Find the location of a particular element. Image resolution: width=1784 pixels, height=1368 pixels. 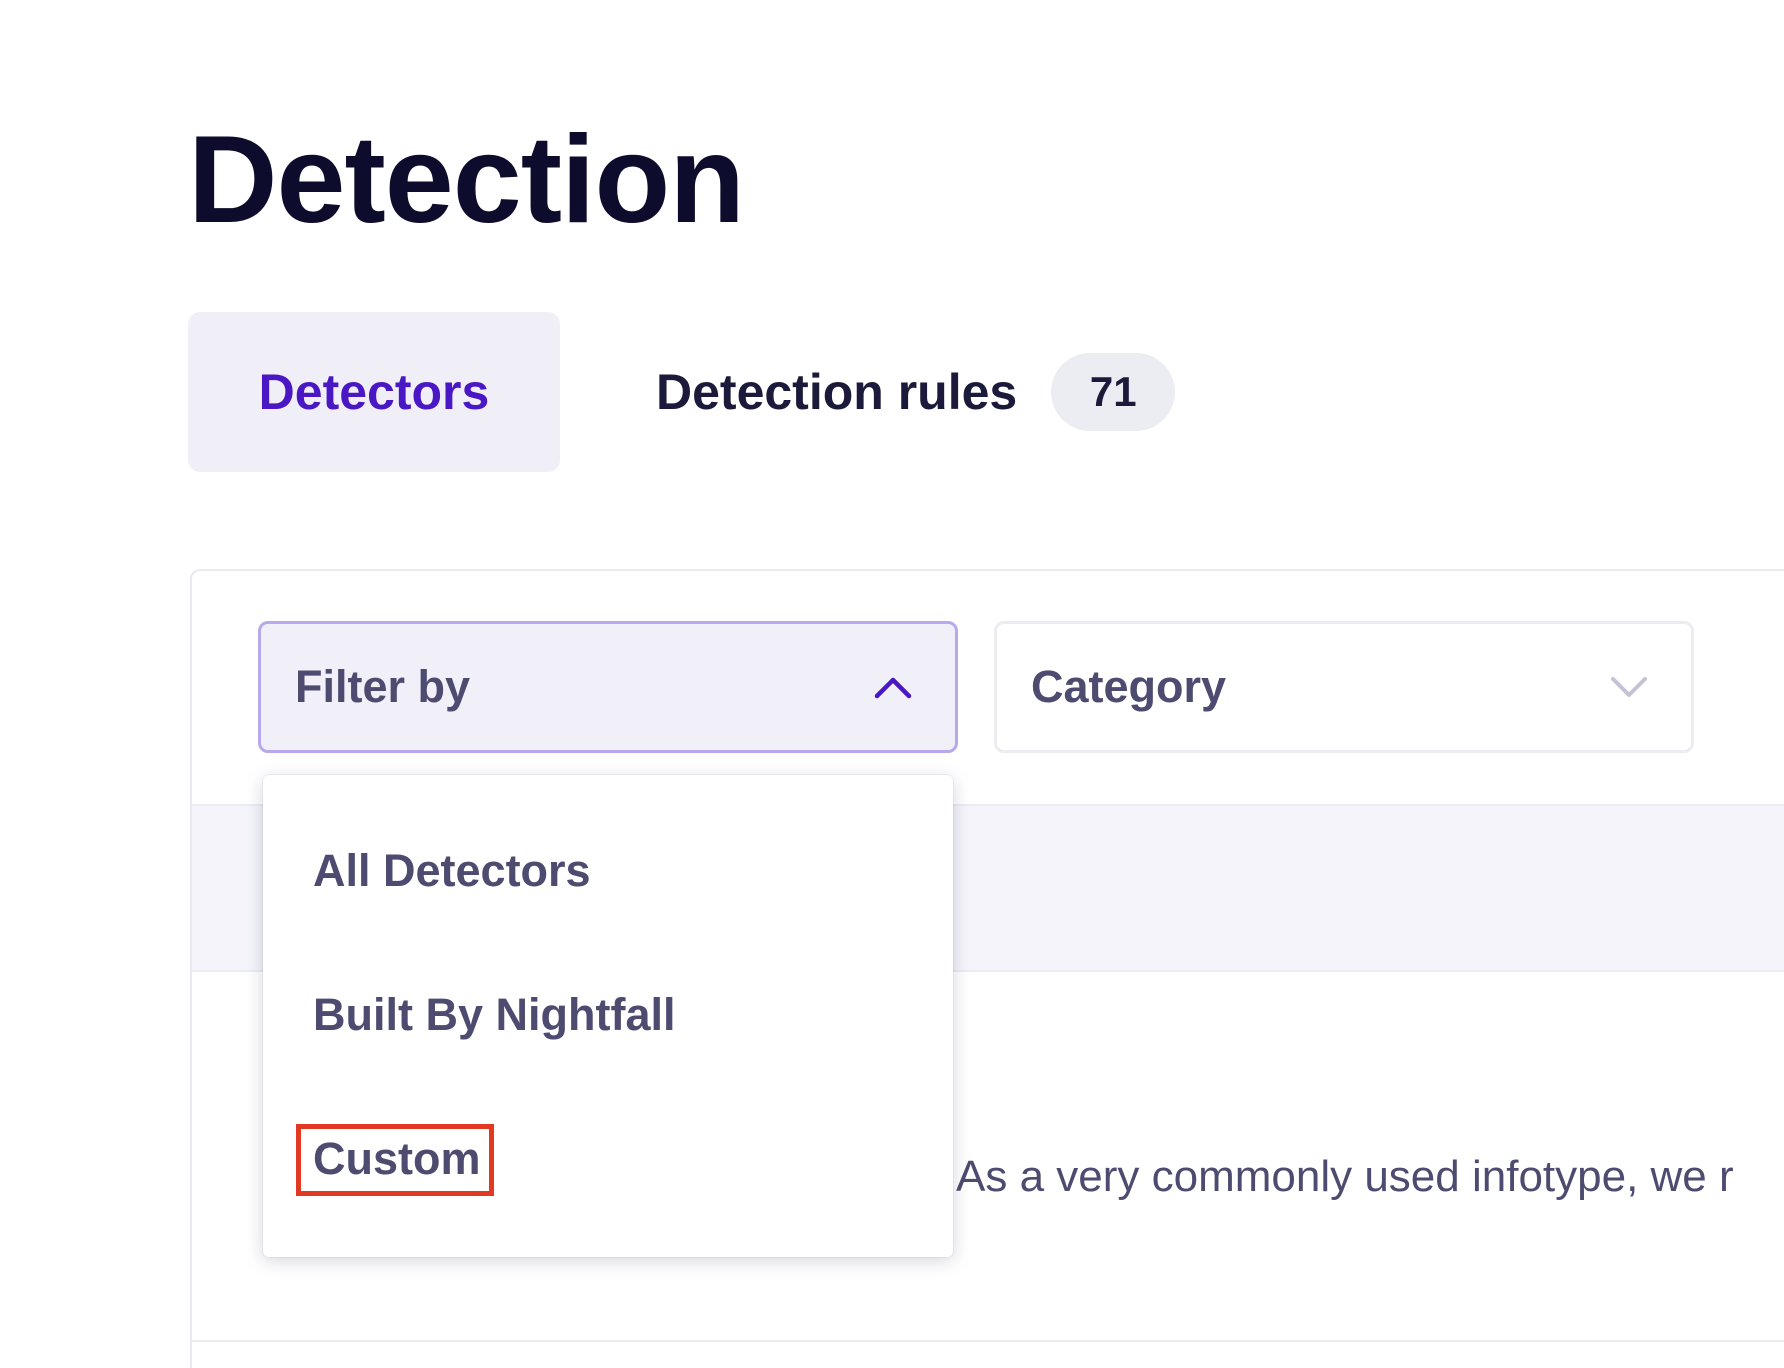

menu-item-built-by-nightfall: Built By Nightfall is located at coordinates (494, 1015).